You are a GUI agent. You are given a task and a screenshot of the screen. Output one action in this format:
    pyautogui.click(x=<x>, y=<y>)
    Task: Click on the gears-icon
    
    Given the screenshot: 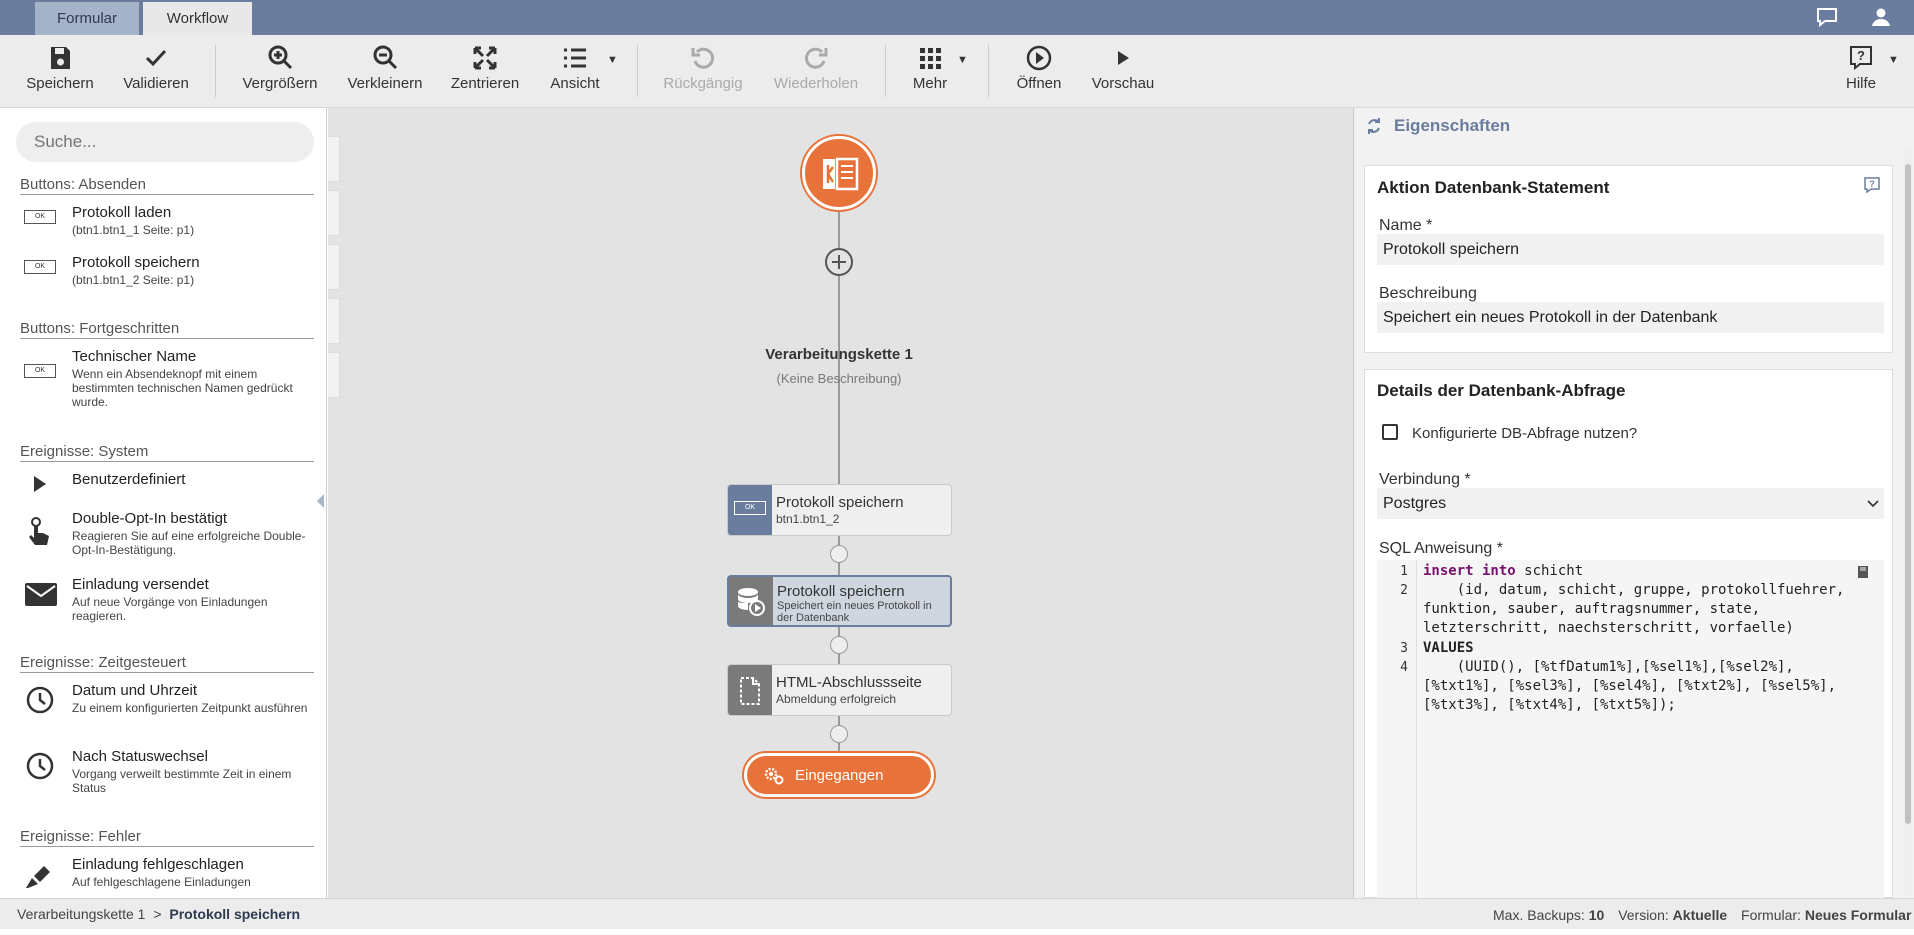 What is the action you would take?
    pyautogui.click(x=774, y=776)
    